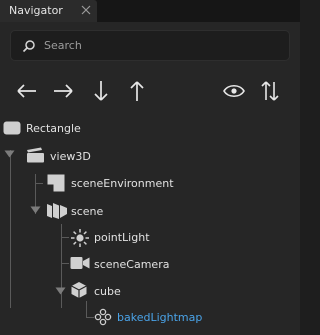 This screenshot has width=320, height=335. I want to click on arrow-down-icon, so click(101, 91).